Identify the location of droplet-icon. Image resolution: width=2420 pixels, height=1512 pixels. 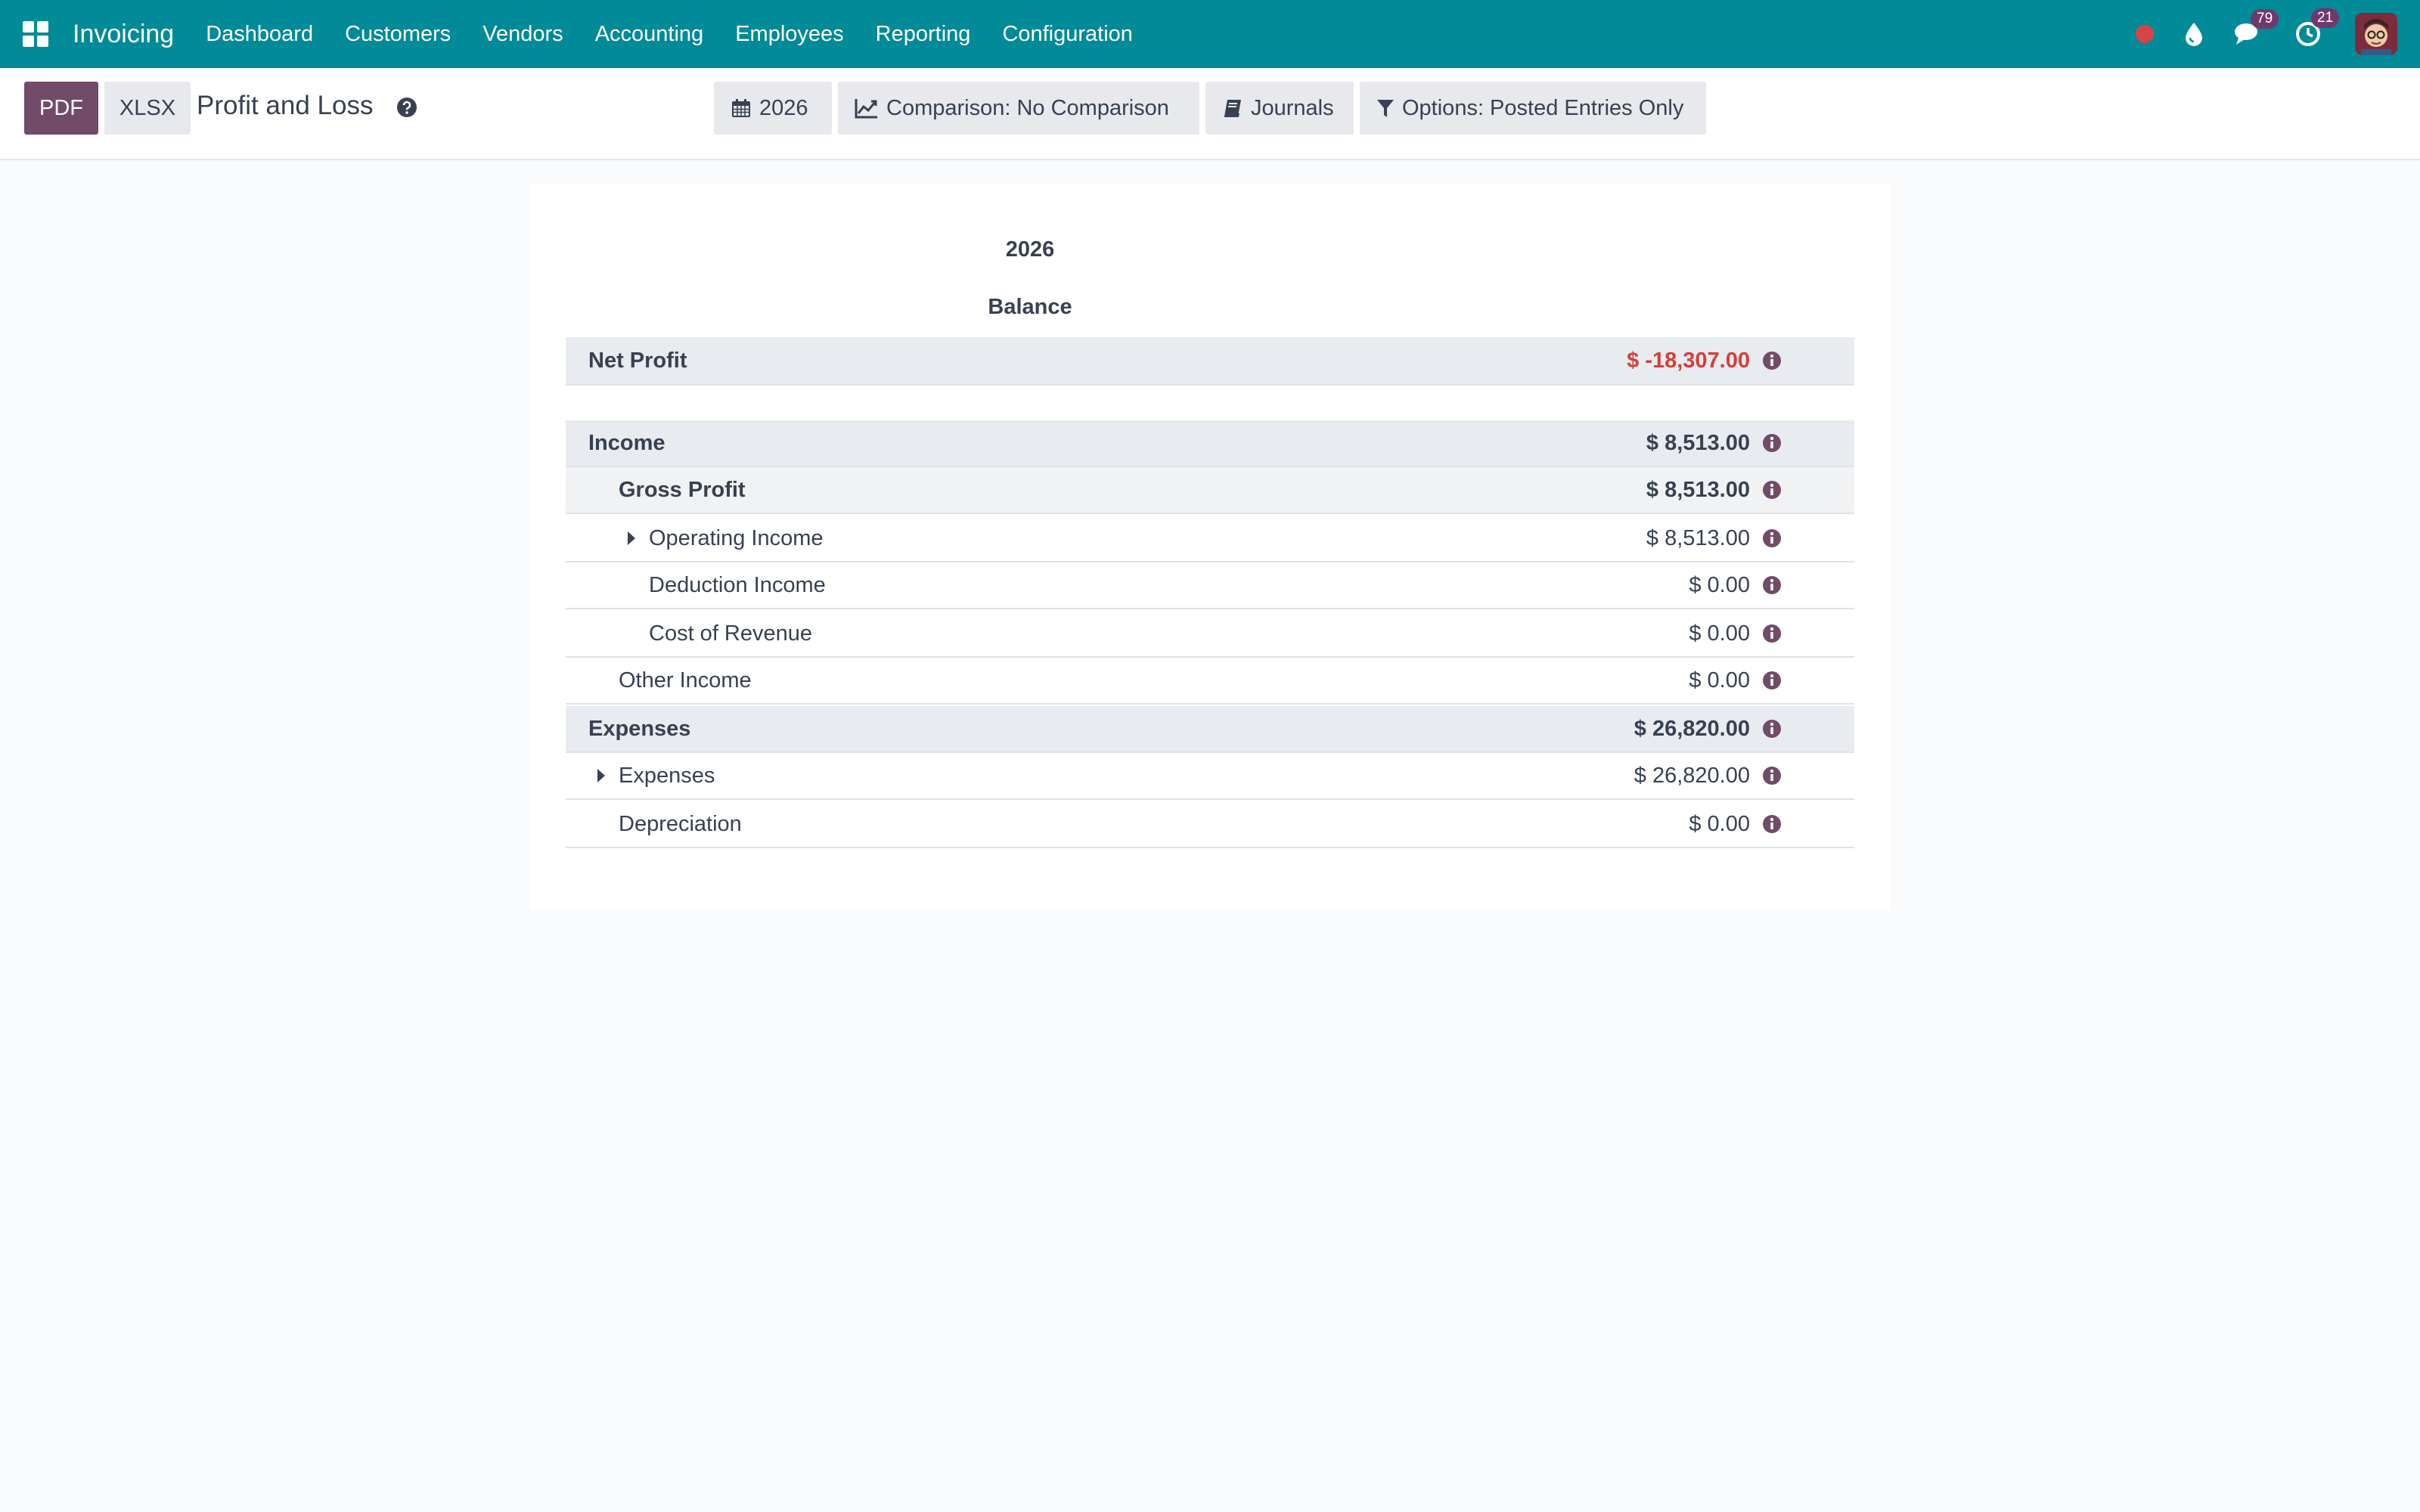
(2194, 34).